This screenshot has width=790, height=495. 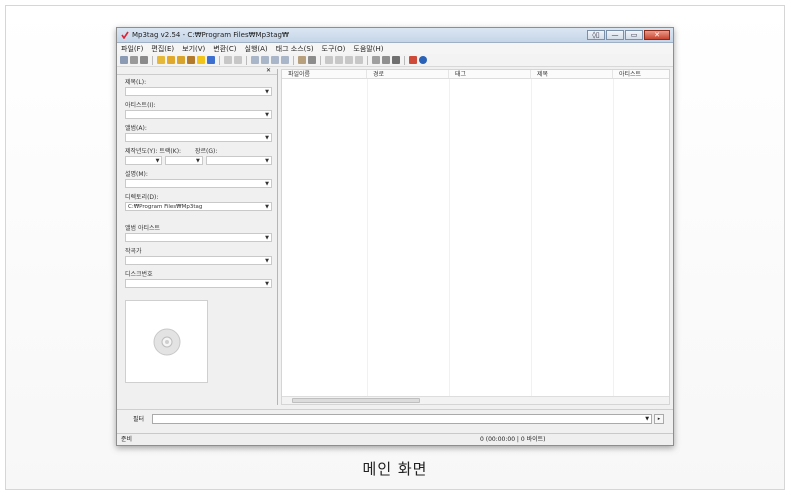 What do you see at coordinates (171, 60) in the screenshot?
I see `add-directory-icon` at bounding box center [171, 60].